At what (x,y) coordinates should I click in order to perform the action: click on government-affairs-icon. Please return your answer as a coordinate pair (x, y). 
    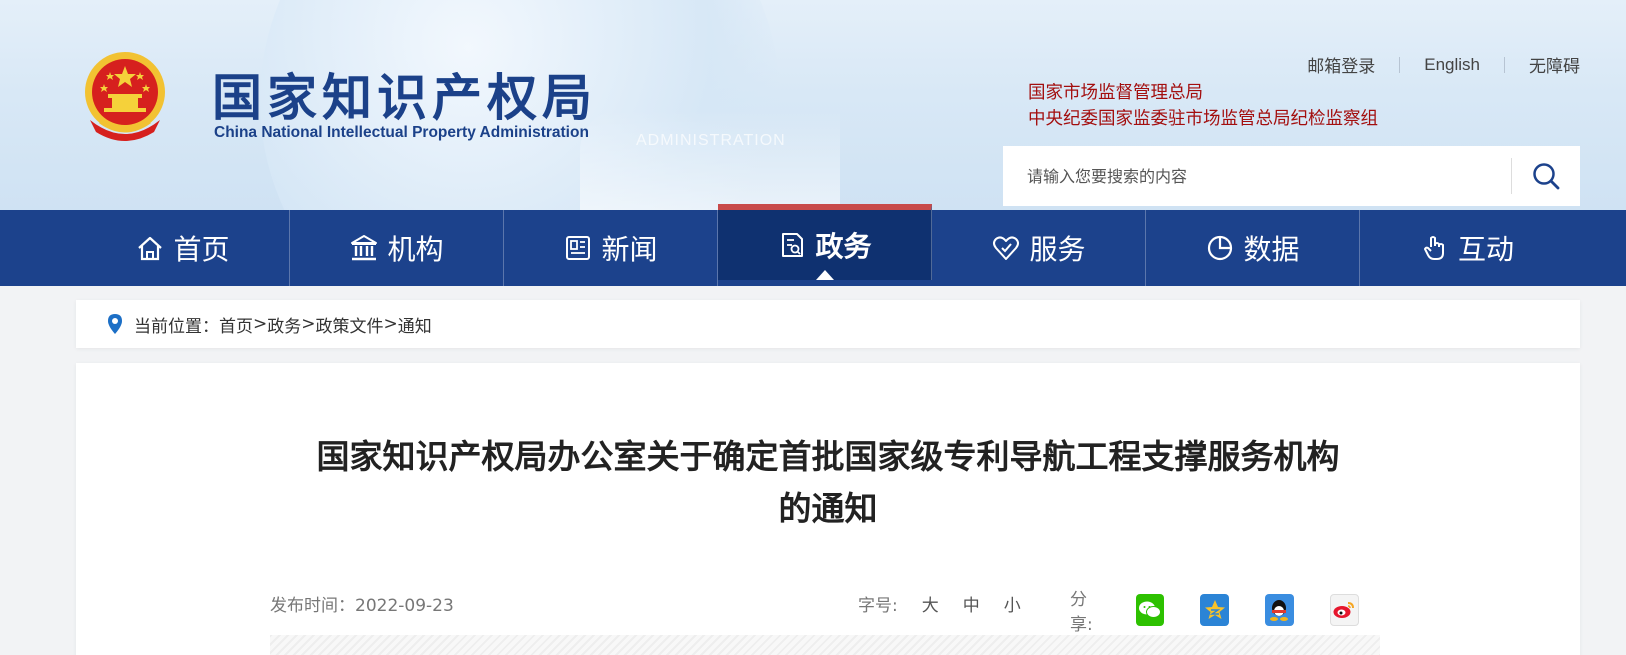
    Looking at the image, I should click on (792, 245).